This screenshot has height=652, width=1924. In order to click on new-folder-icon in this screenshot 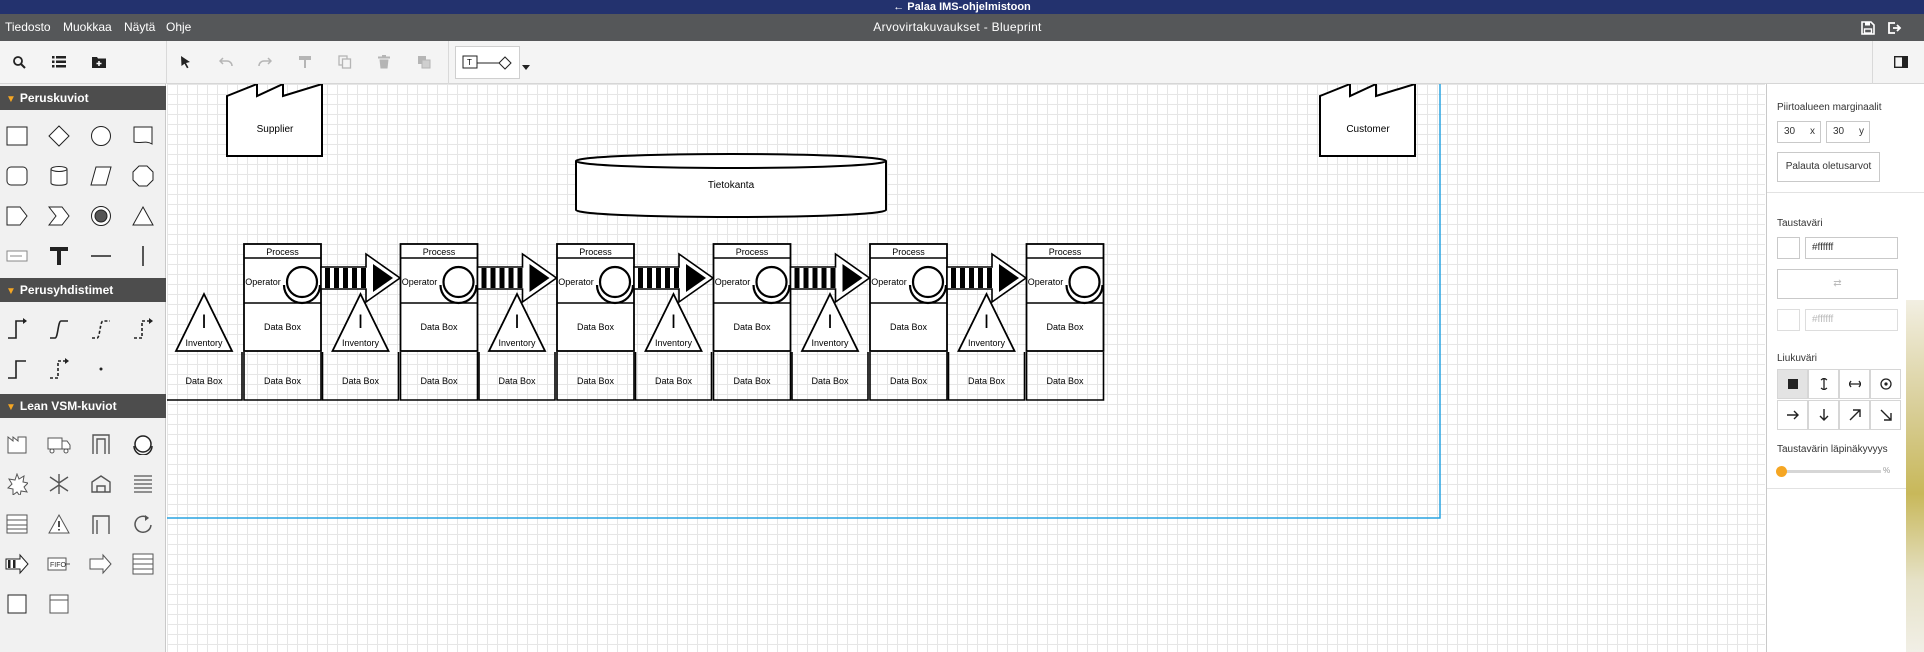, I will do `click(99, 62)`.